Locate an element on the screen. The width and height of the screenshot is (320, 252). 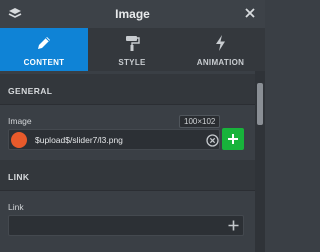
tab-content: CONTENT is located at coordinates (44, 49).